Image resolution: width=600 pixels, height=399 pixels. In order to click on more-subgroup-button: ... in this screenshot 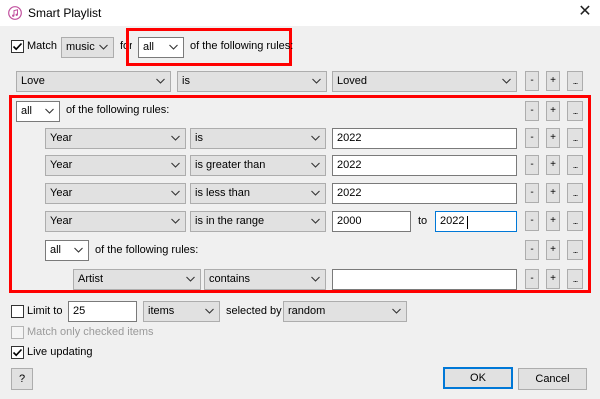, I will do `click(575, 250)`.